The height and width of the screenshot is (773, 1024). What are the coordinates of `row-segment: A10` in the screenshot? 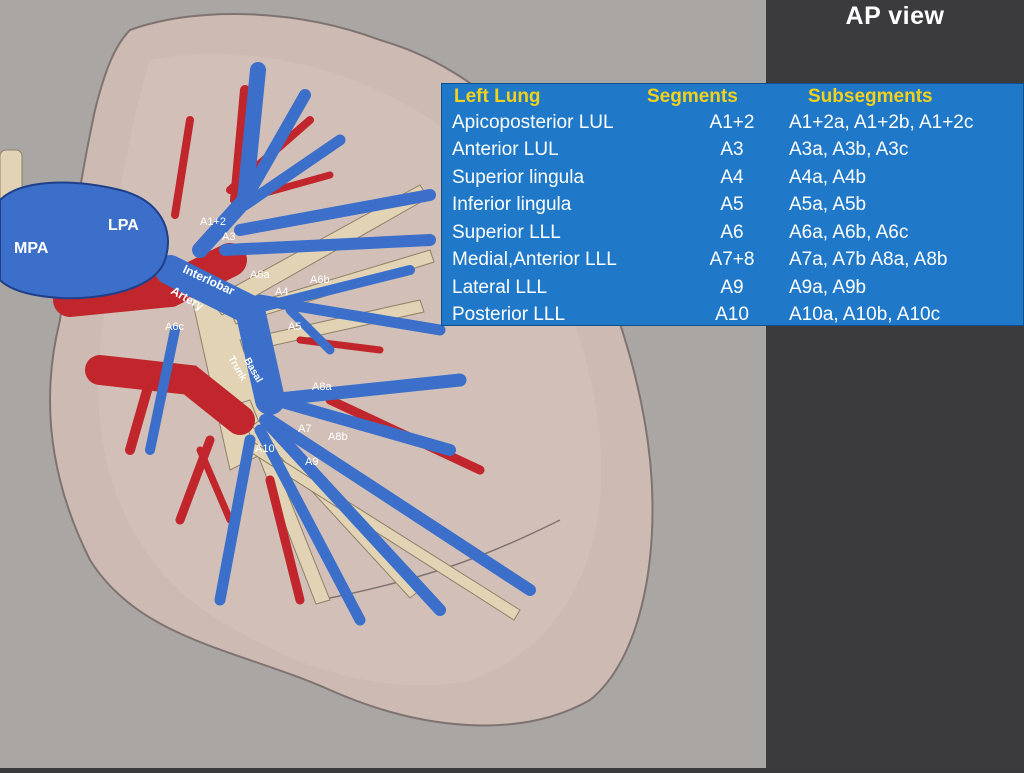 It's located at (732, 314).